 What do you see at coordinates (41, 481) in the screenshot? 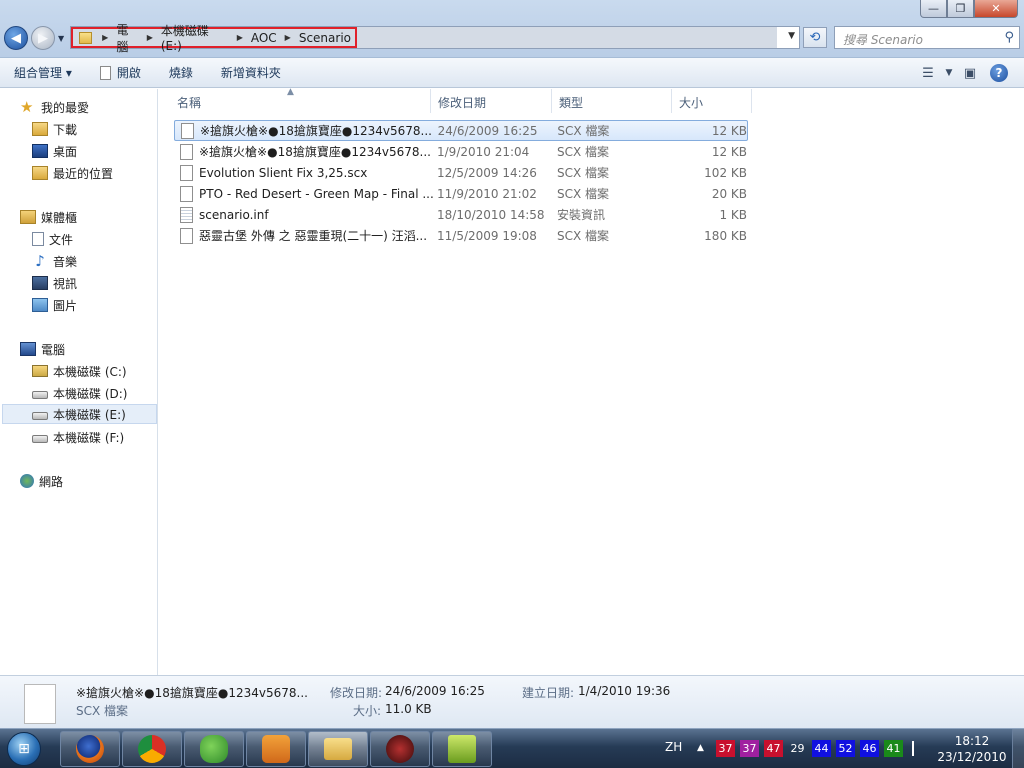
I see `nav-network: 網路` at bounding box center [41, 481].